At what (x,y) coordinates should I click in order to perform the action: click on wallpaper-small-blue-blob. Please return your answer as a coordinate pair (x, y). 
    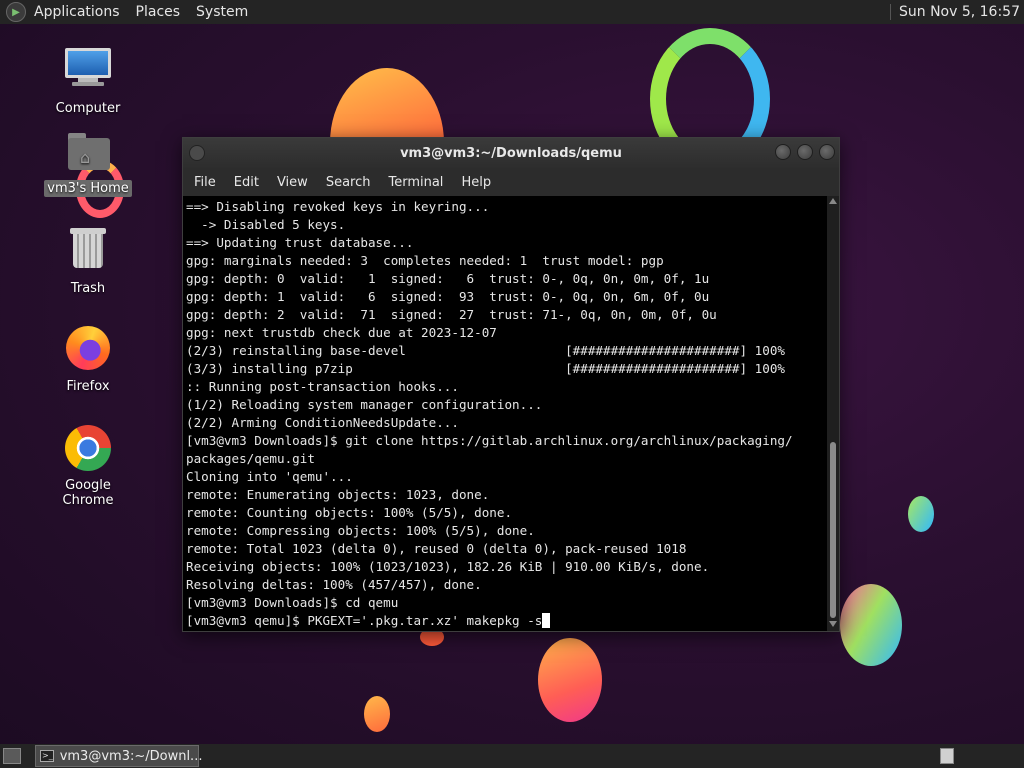
    Looking at the image, I should click on (921, 514).